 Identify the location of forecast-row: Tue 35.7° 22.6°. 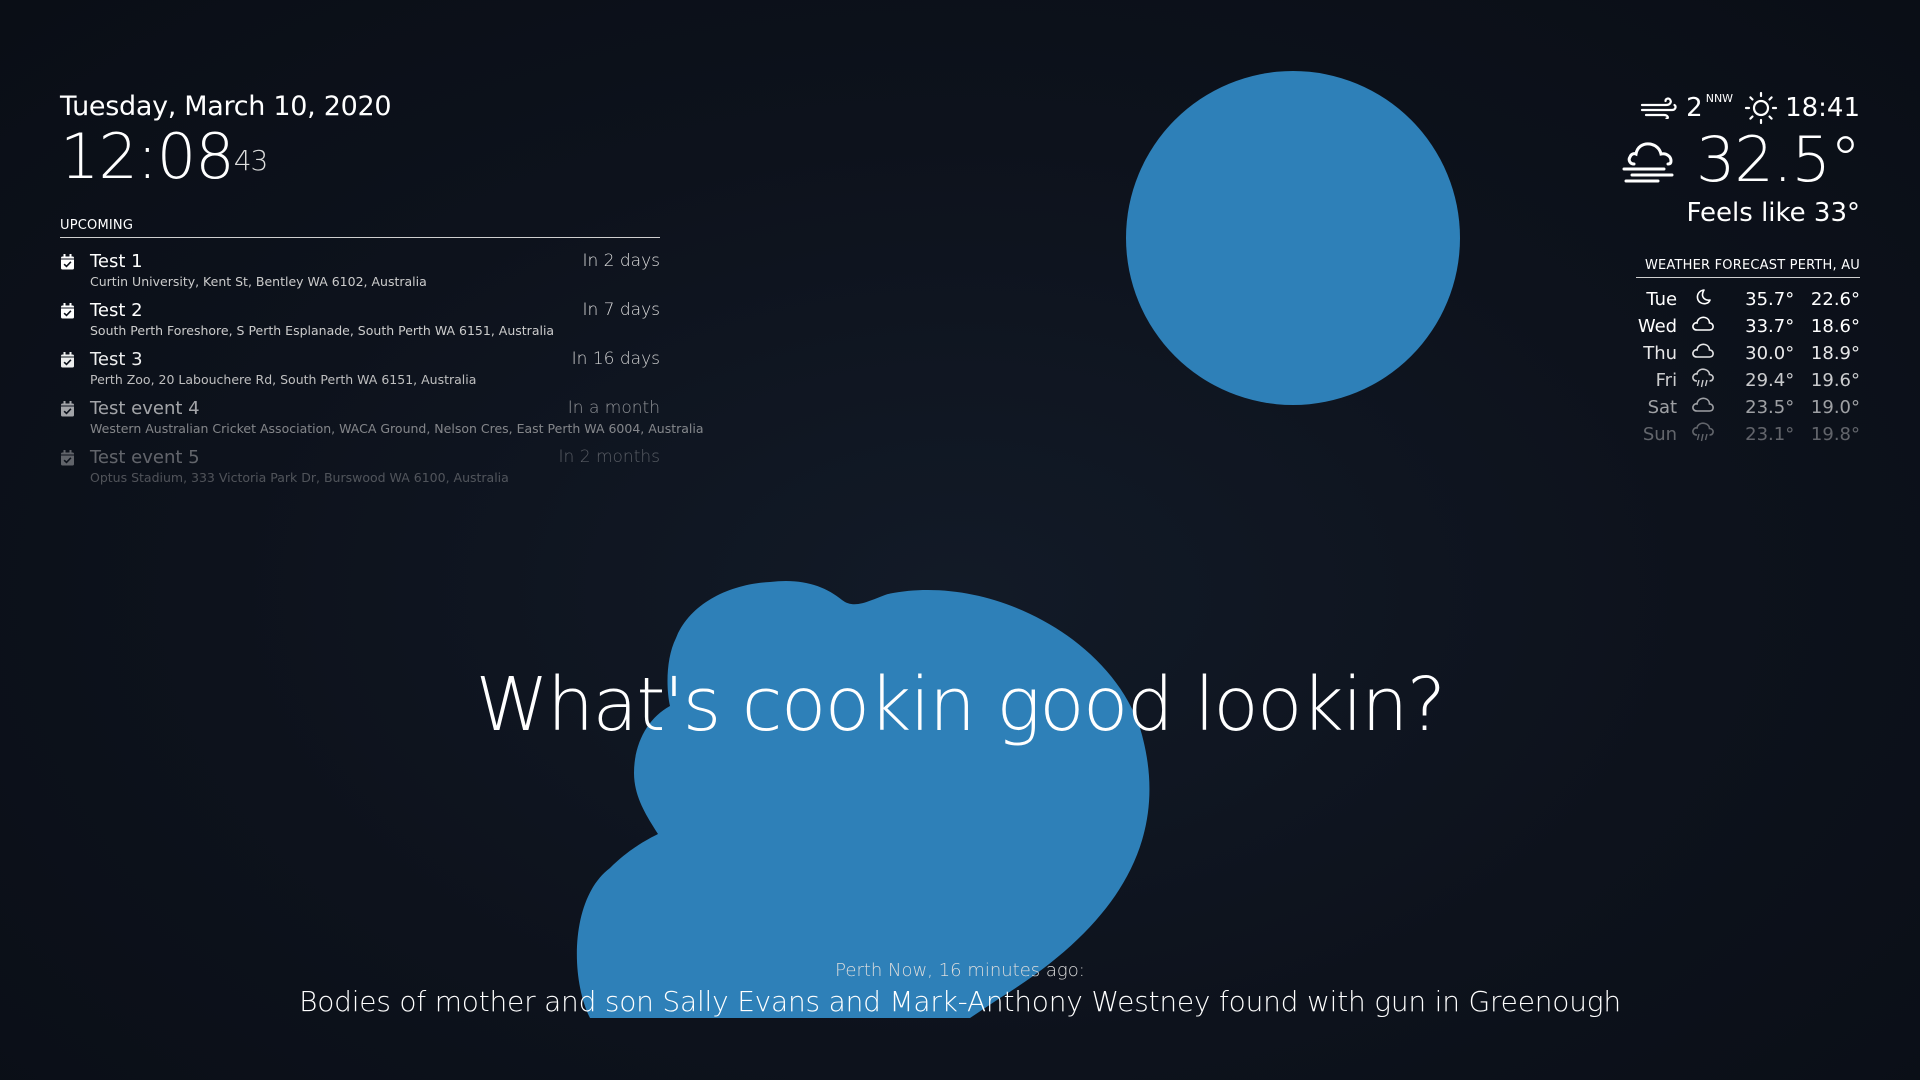
(1748, 299).